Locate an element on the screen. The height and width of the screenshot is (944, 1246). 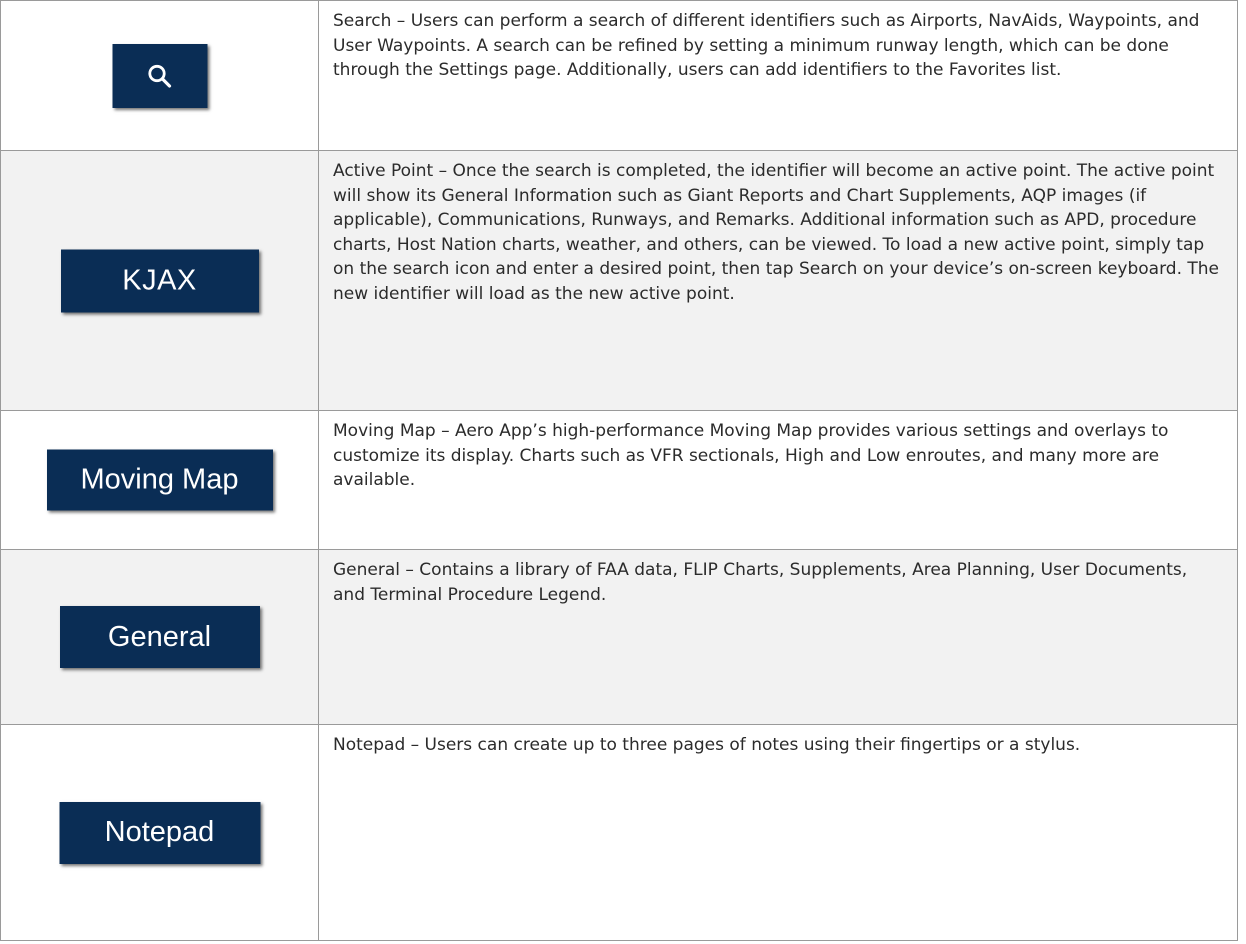
notepad-button-label: Notepad is located at coordinates (159, 832).